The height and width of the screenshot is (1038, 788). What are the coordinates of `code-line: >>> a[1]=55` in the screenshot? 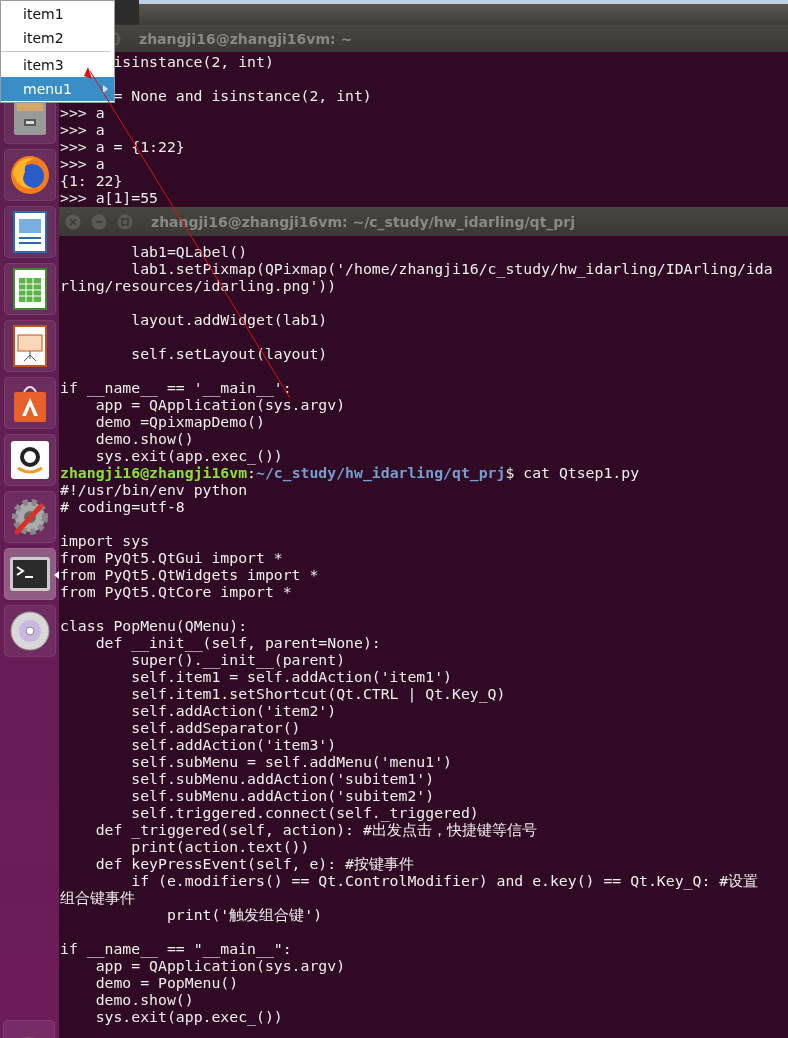 It's located at (109, 197).